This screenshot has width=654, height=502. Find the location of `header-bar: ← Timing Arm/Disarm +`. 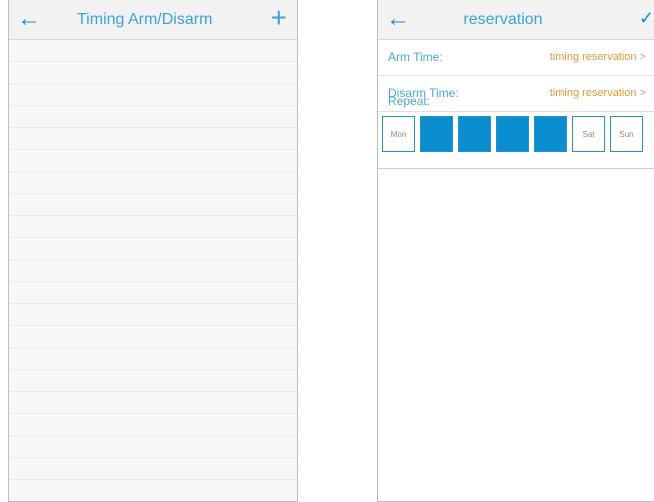

header-bar: ← Timing Arm/Disarm + is located at coordinates (153, 20).